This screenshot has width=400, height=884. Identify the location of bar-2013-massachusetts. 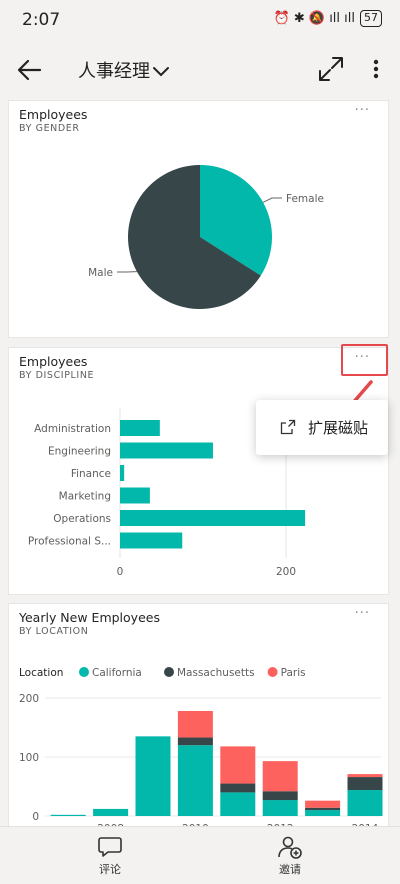
(323, 809).